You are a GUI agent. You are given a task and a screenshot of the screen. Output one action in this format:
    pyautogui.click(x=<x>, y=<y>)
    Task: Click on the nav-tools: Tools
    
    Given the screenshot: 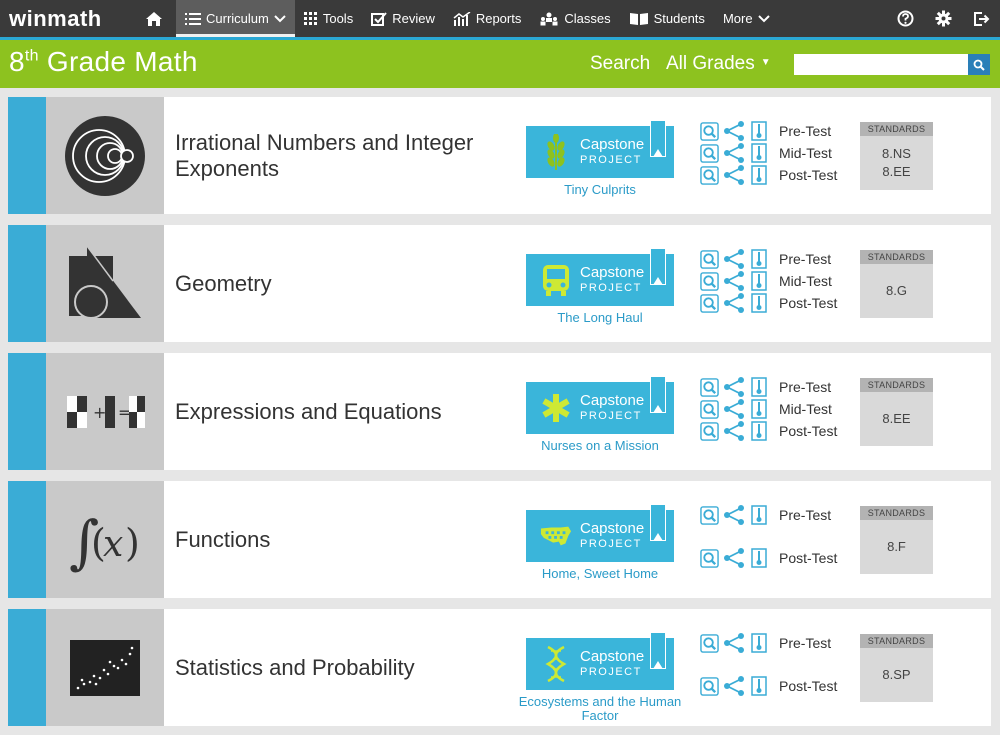 What is the action you would take?
    pyautogui.click(x=328, y=18)
    